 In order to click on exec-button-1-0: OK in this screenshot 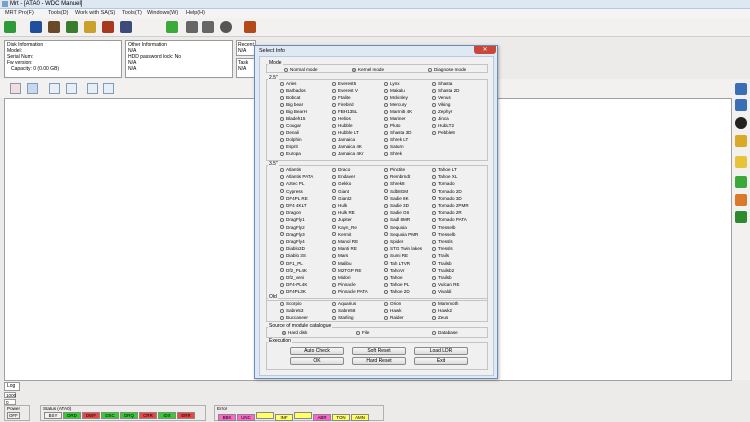, I will do `click(317, 361)`.